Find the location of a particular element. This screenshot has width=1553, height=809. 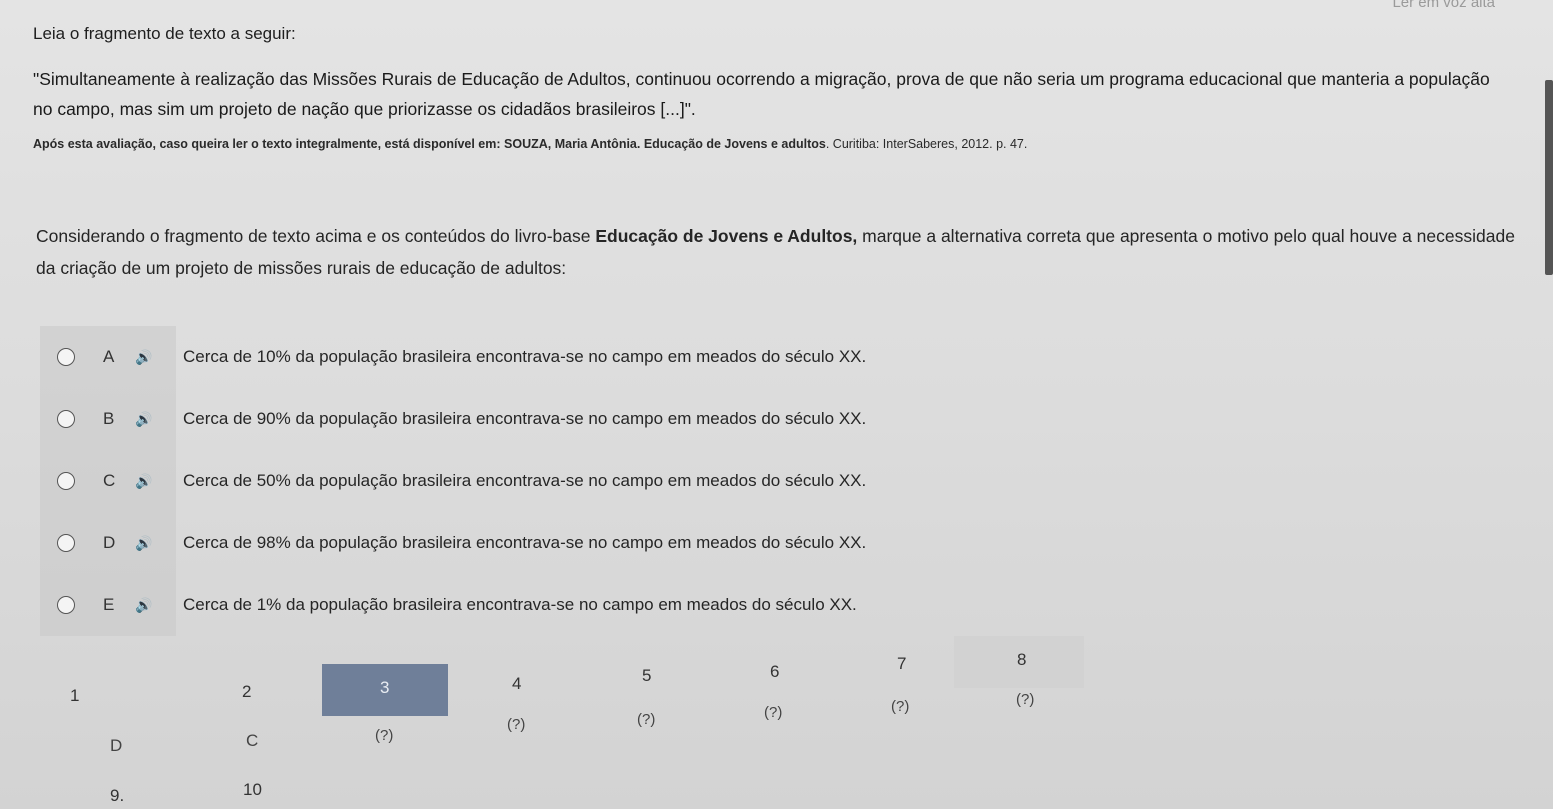

nav-answer-7: (?) is located at coordinates (900, 706).